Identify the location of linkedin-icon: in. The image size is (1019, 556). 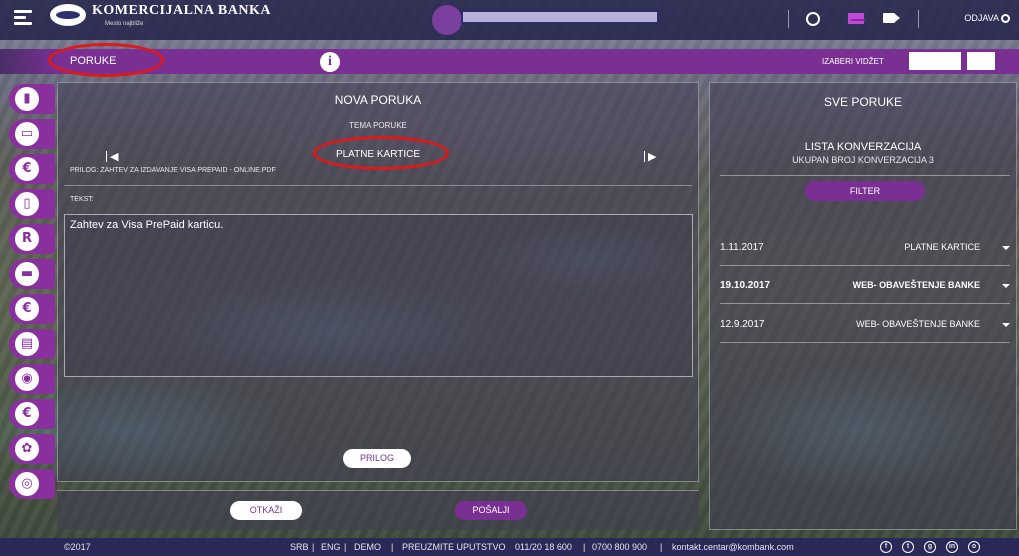
(952, 547).